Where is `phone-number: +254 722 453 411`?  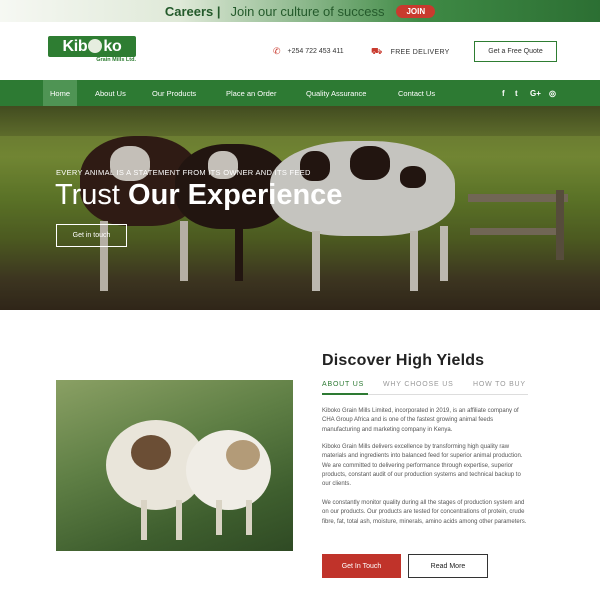 phone-number: +254 722 453 411 is located at coordinates (315, 51).